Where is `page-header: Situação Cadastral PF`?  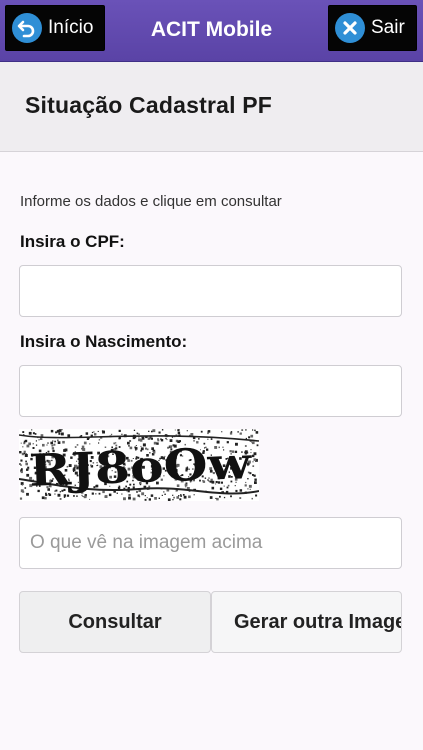
page-header: Situação Cadastral PF is located at coordinates (211, 107).